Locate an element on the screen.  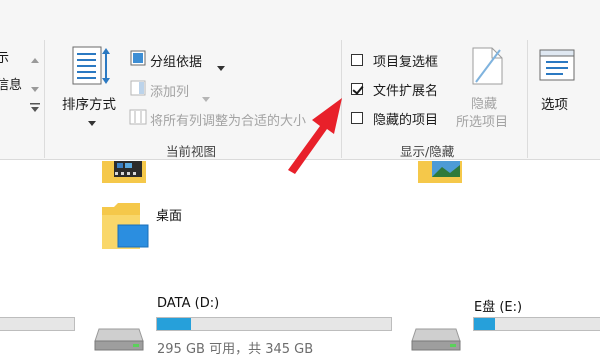
file-extensions-label: 文件扩展名 is located at coordinates (405, 89).